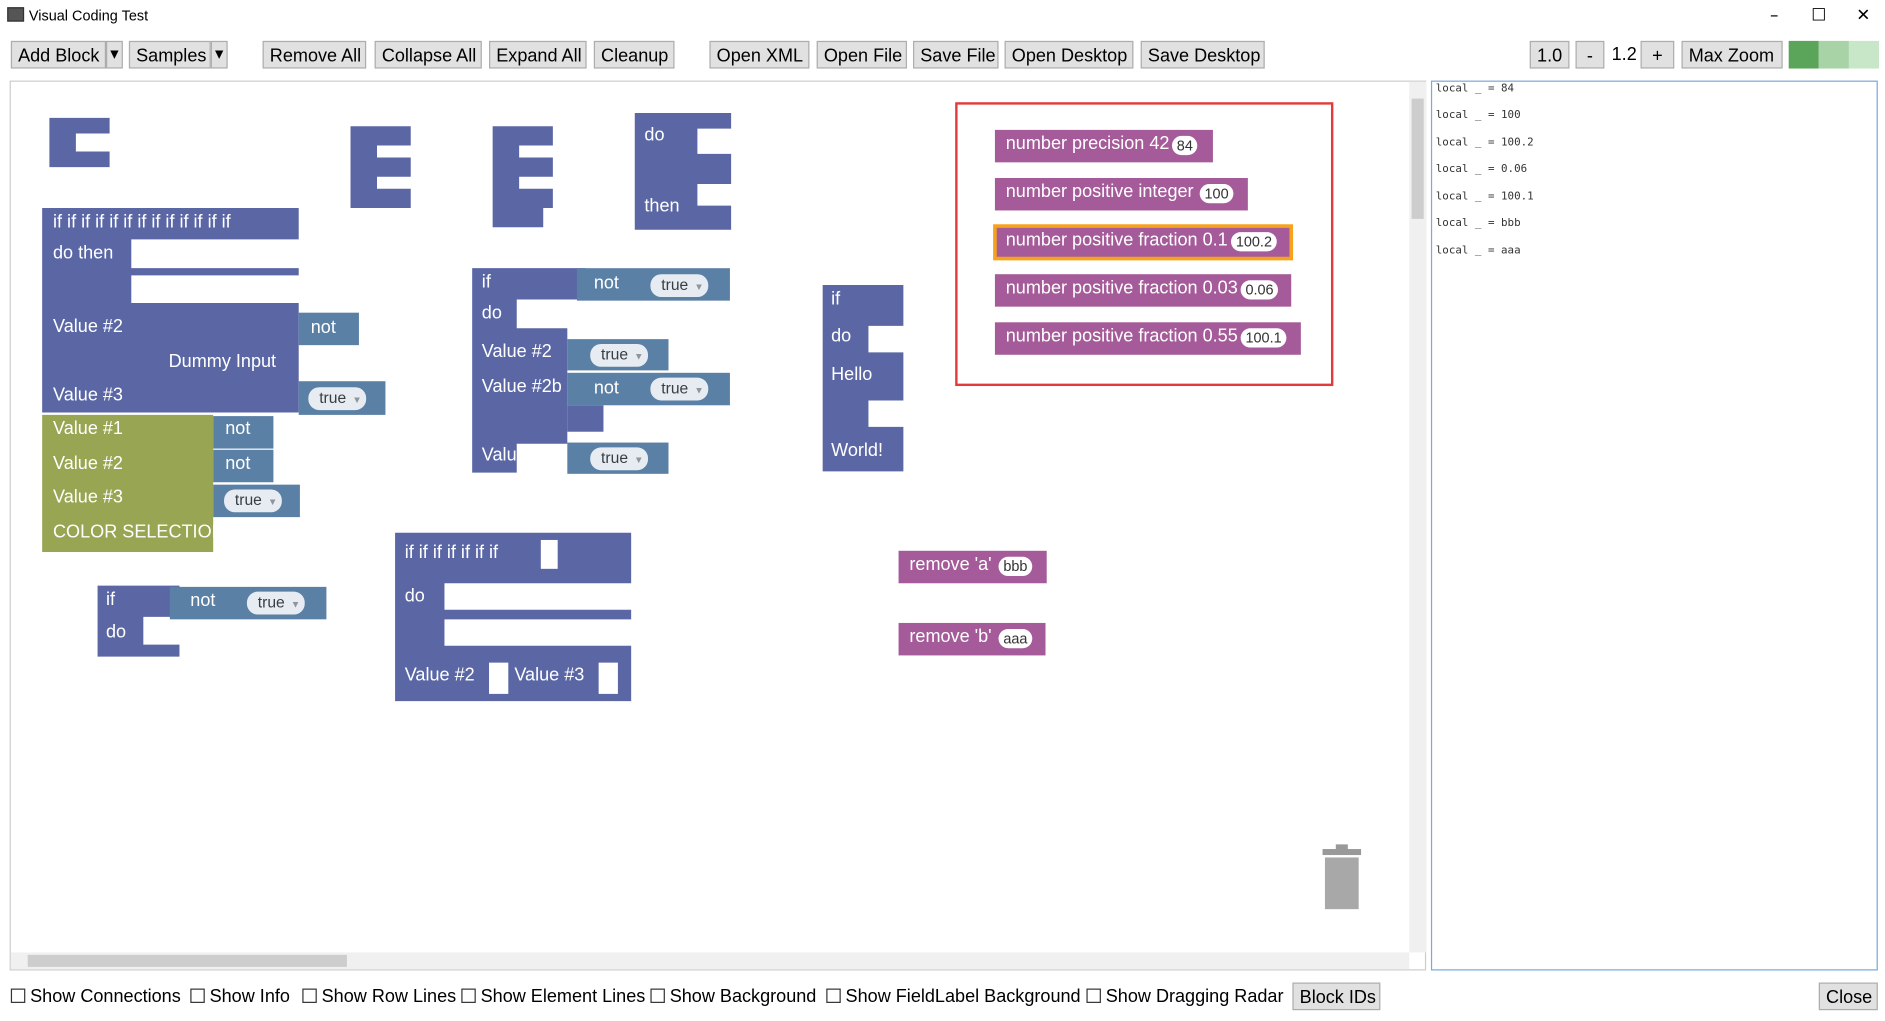 The image size is (1885, 1021). Describe the element at coordinates (141, 222) in the screenshot. I see `block-label: if if if if if if if if if if if if if` at that location.